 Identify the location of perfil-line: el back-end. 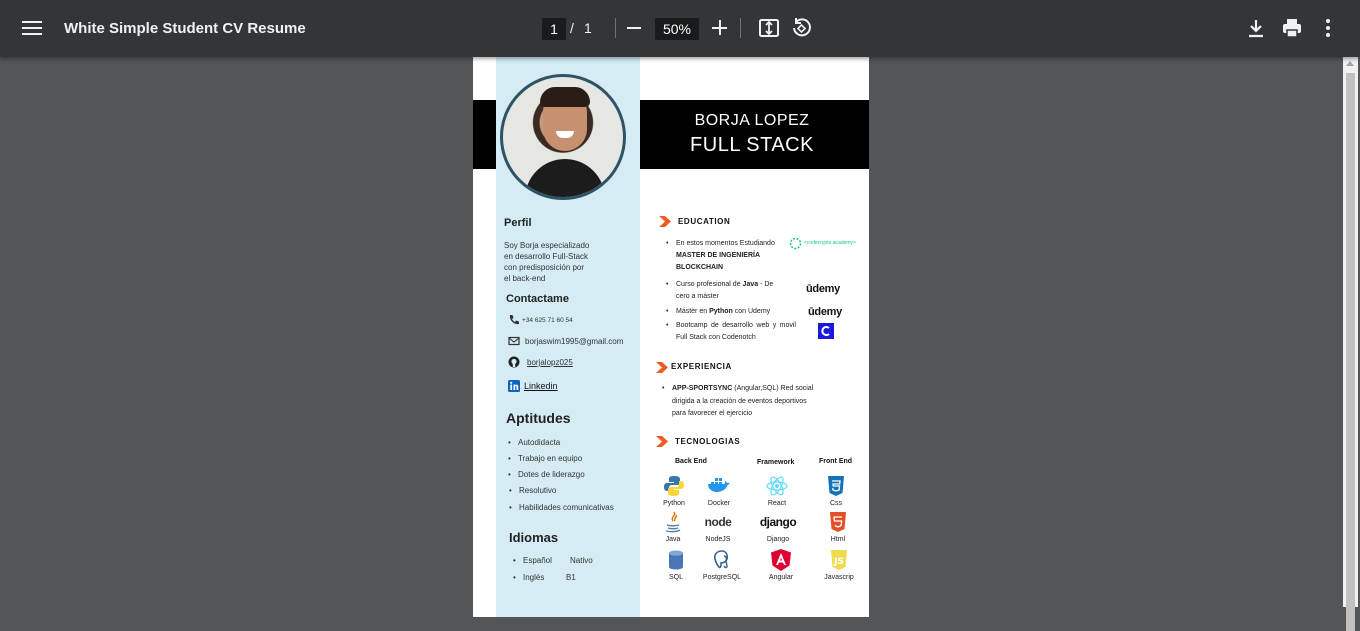
(525, 278).